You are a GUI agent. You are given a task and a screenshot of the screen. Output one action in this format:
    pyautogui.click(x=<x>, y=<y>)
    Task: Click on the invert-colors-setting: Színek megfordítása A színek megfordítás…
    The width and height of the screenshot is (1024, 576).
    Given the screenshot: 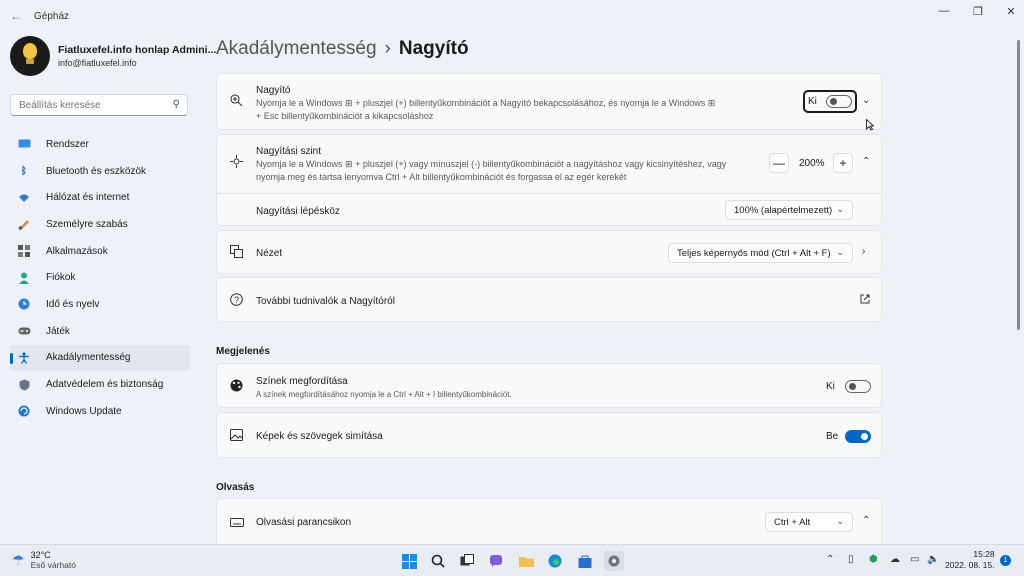 What is the action you would take?
    pyautogui.click(x=549, y=385)
    